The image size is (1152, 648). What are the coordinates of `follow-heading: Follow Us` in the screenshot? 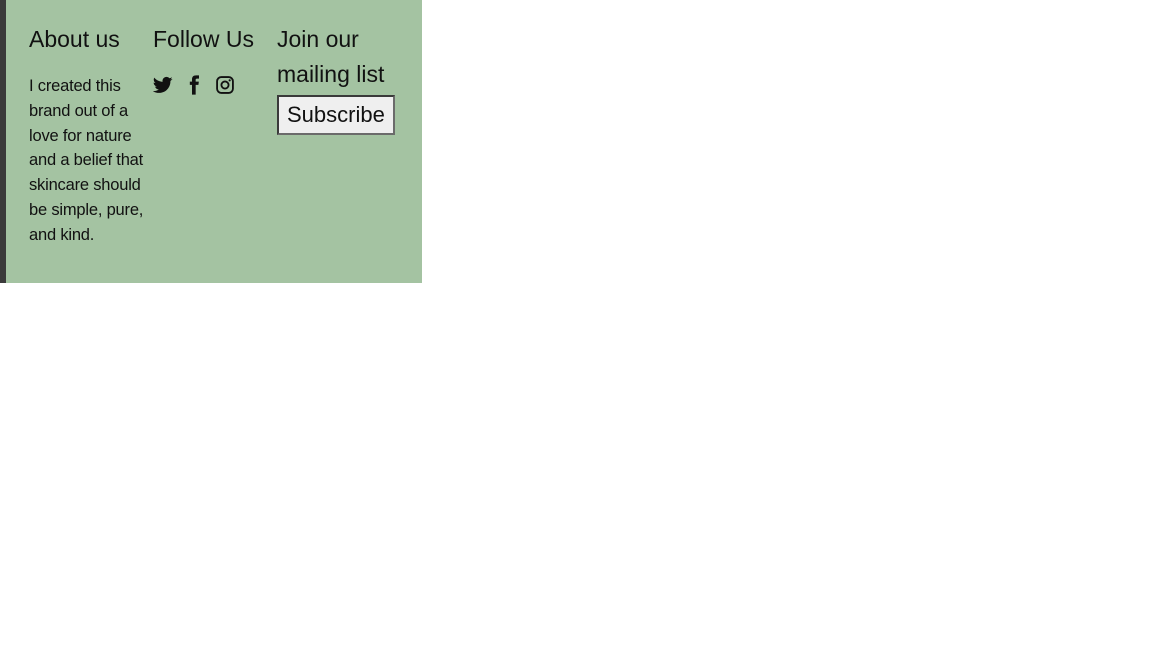 It's located at (203, 39).